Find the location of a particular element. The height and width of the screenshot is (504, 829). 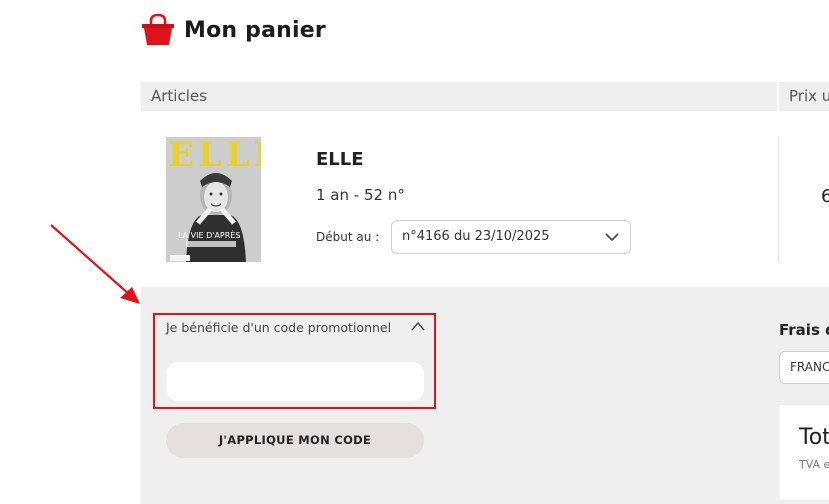

chevron-up-icon is located at coordinates (418, 326).